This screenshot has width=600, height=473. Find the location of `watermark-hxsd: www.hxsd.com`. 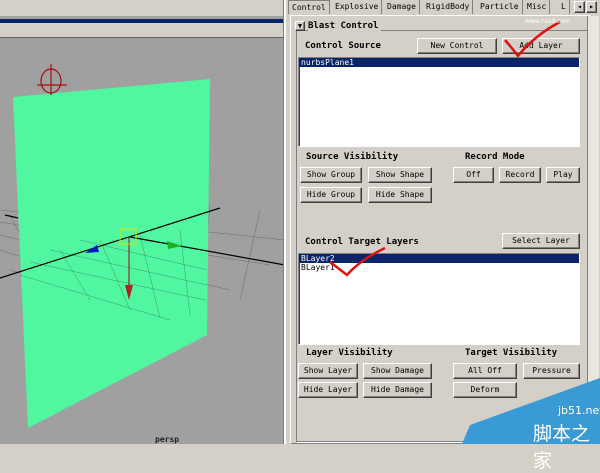

watermark-hxsd: www.hxsd.com is located at coordinates (548, 21).